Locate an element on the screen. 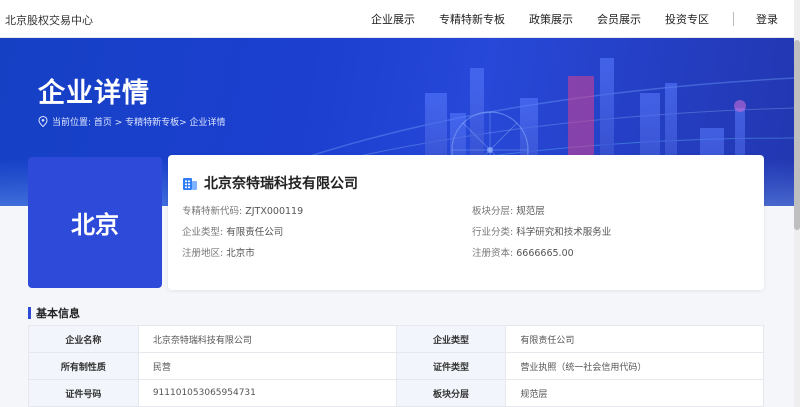 The image size is (800, 407). location-pin-icon is located at coordinates (43, 121).